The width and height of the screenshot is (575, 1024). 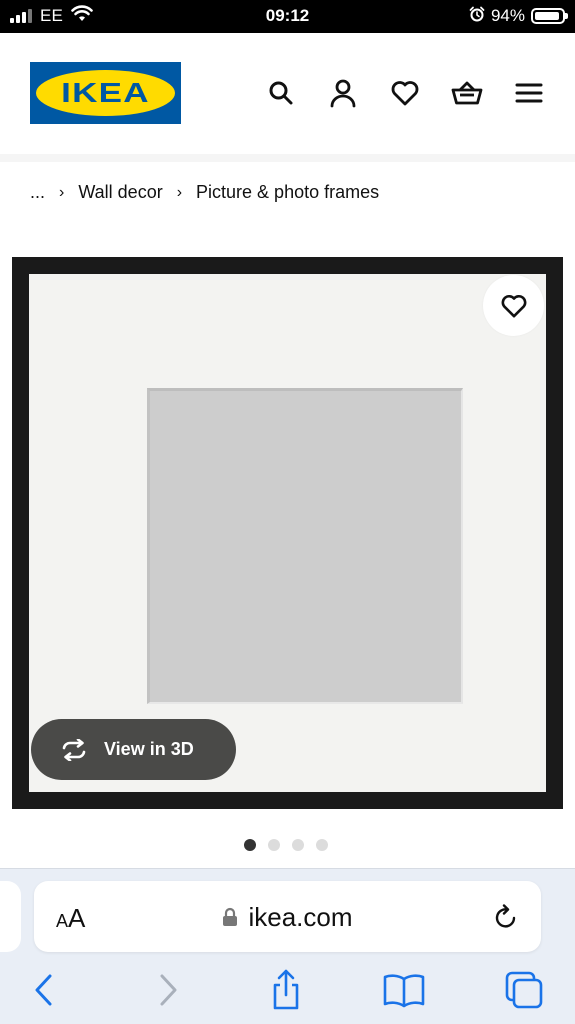 I want to click on menu-icon, so click(x=529, y=93).